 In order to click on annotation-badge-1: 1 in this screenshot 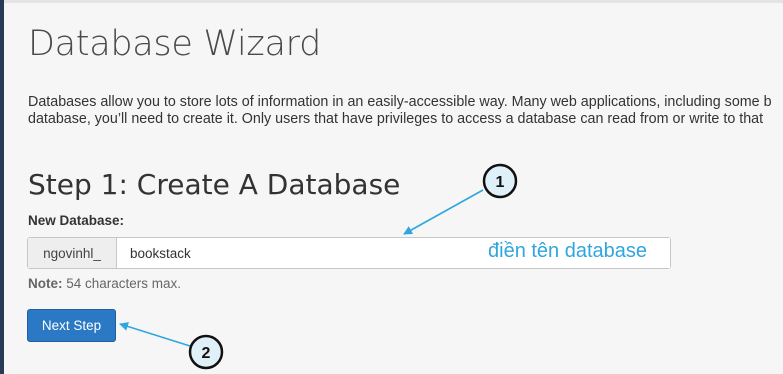, I will do `click(500, 181)`.